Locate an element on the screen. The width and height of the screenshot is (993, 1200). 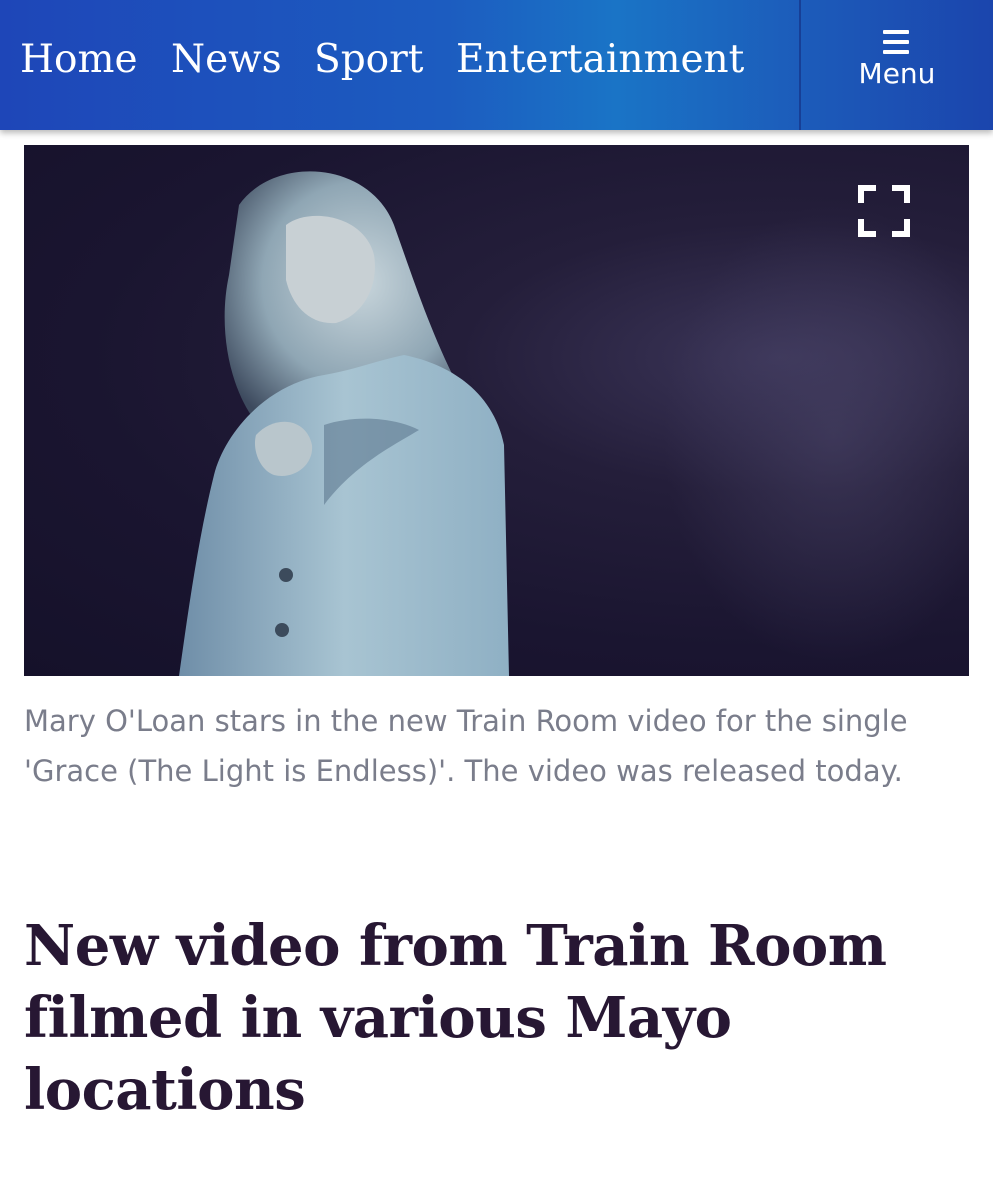
menu-button: Menu is located at coordinates (897, 65).